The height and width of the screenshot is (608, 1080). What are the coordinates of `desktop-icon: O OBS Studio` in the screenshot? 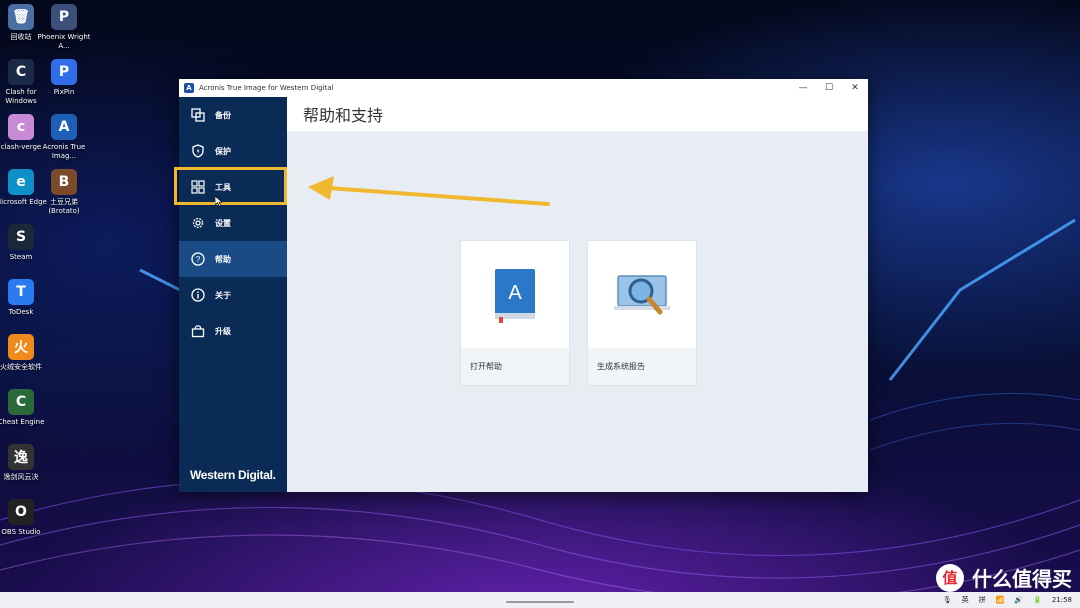 It's located at (25, 518).